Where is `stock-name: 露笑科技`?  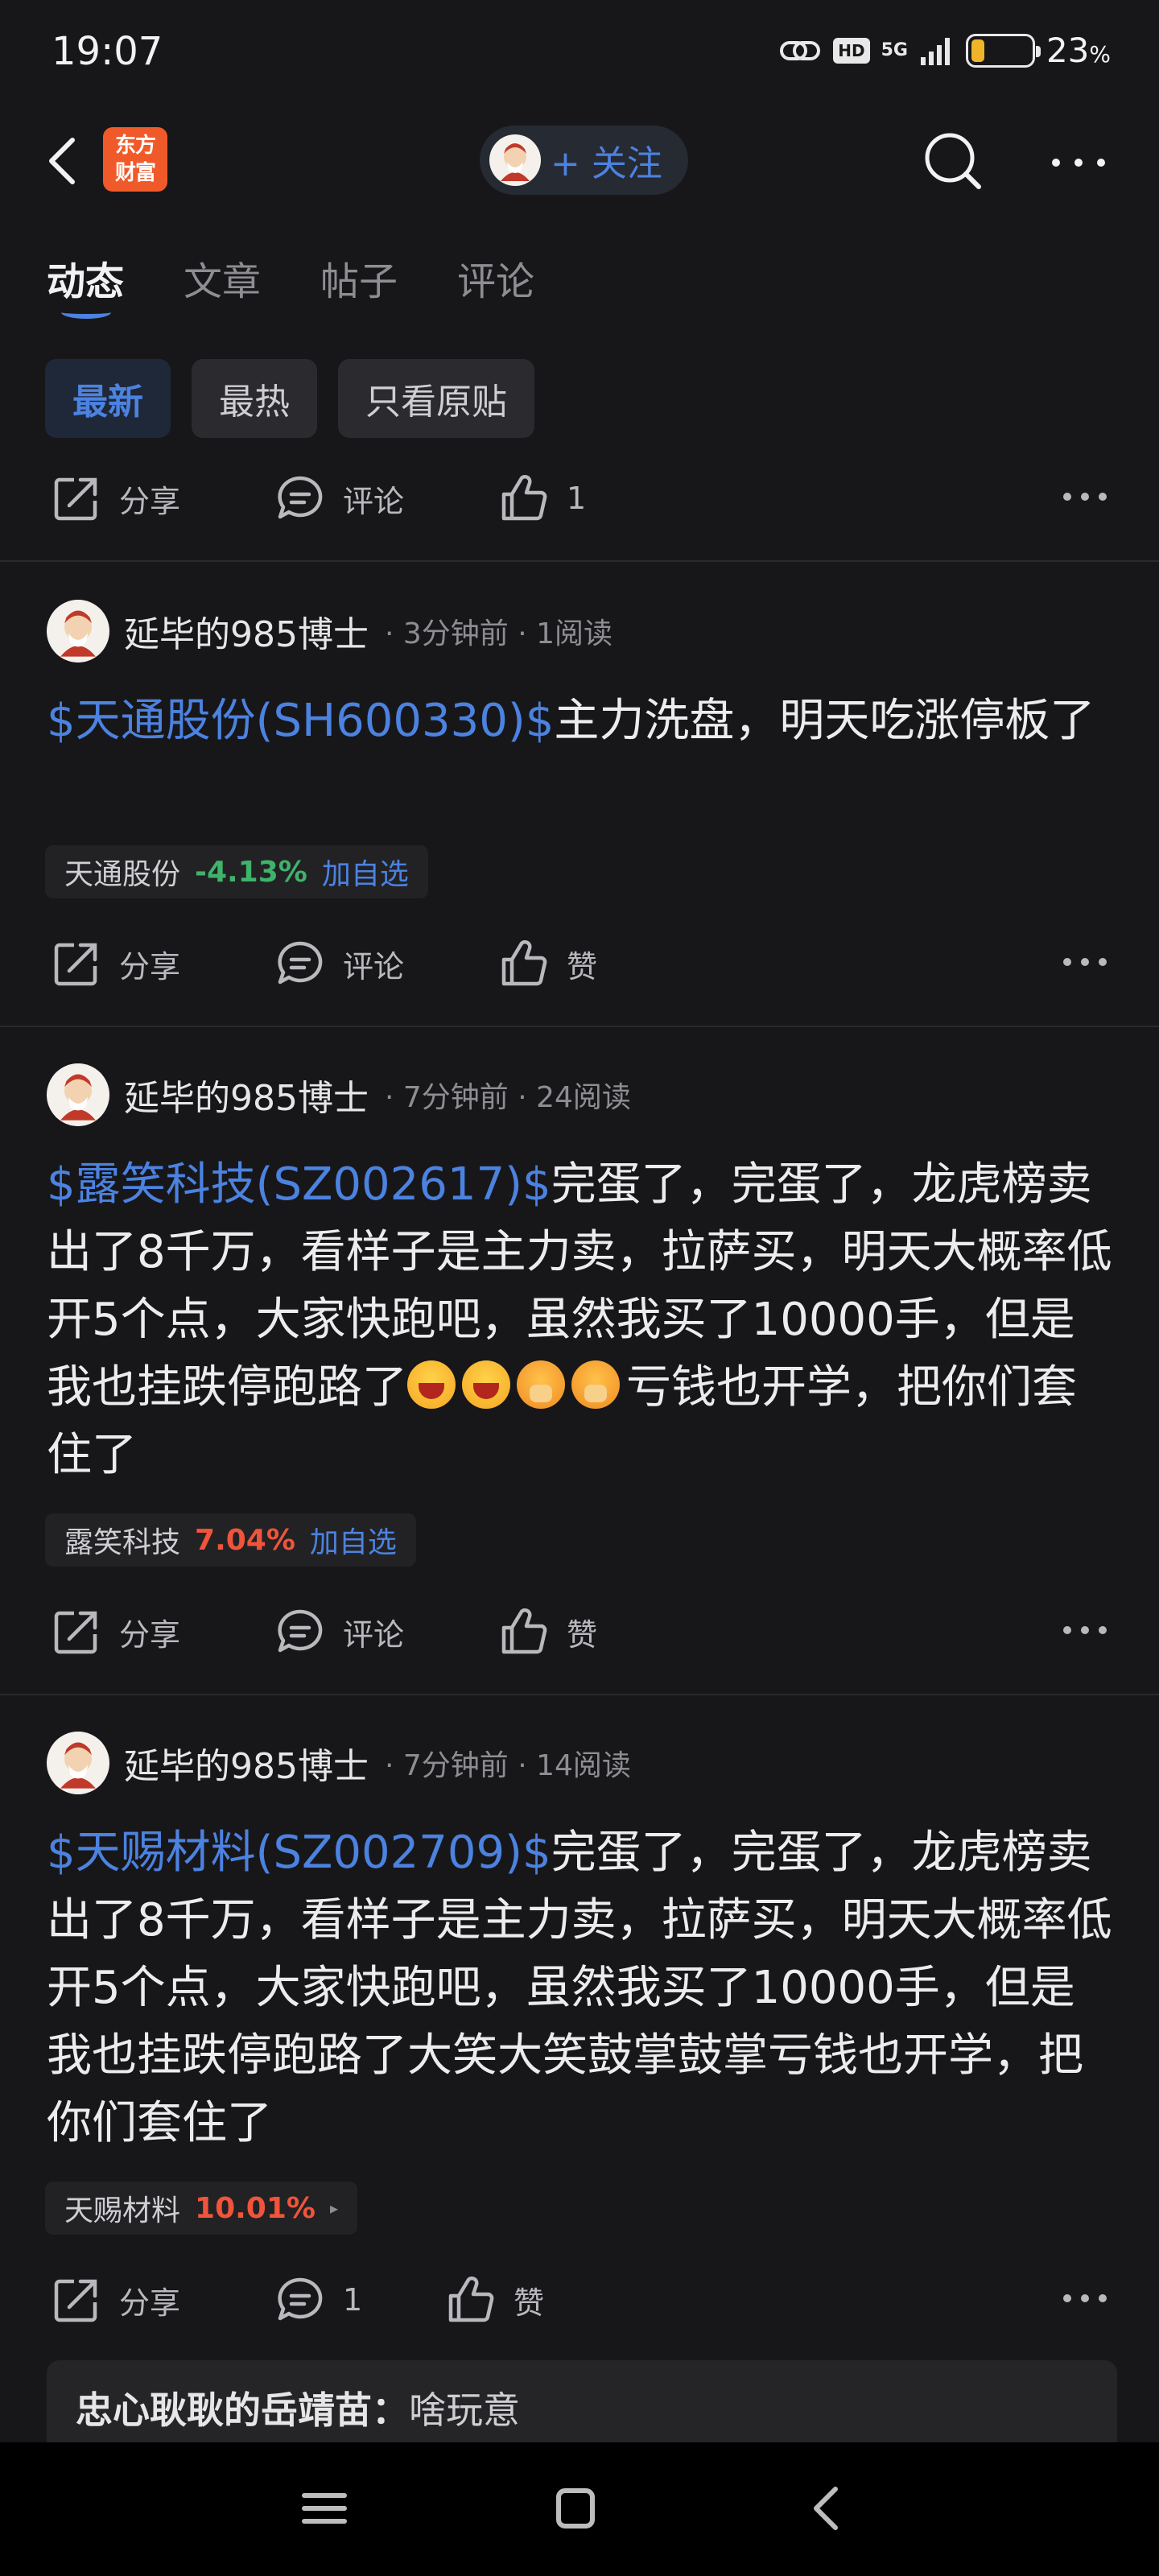 stock-name: 露笑科技 is located at coordinates (122, 1542).